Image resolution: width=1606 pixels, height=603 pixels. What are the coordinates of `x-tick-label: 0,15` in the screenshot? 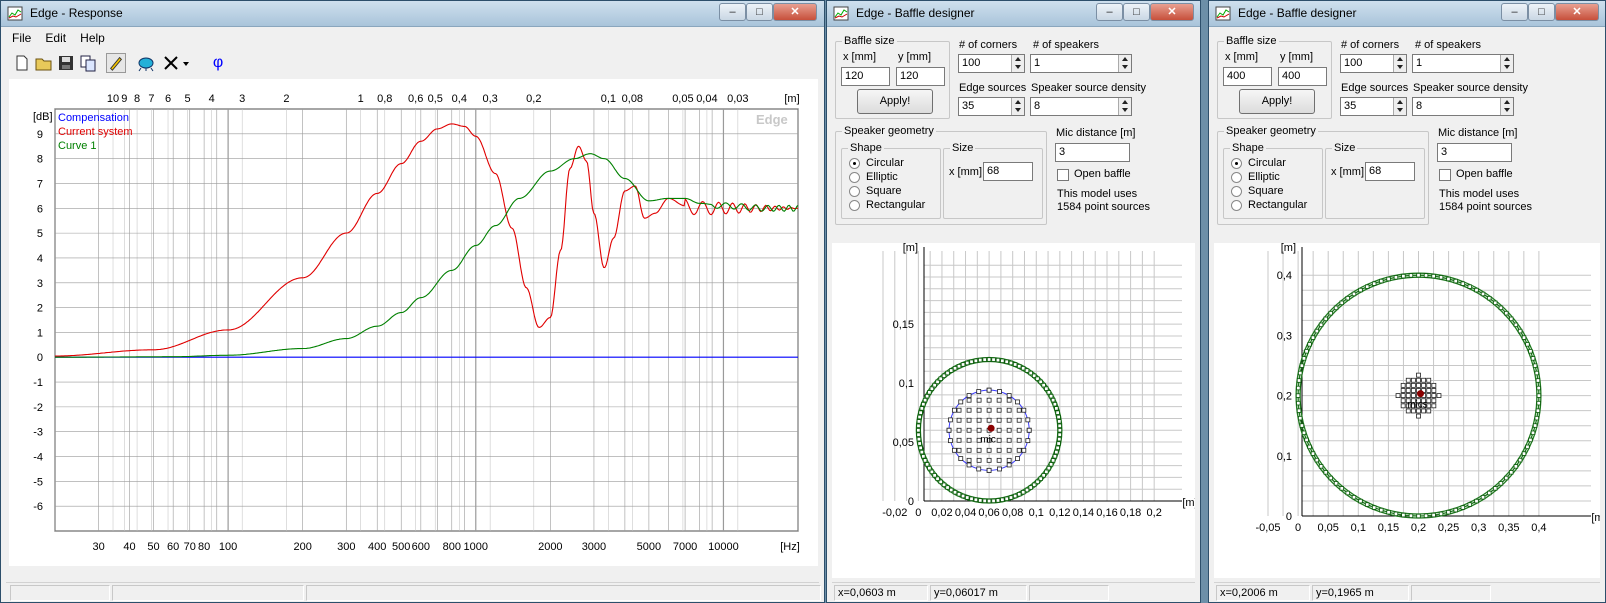 It's located at (1388, 528).